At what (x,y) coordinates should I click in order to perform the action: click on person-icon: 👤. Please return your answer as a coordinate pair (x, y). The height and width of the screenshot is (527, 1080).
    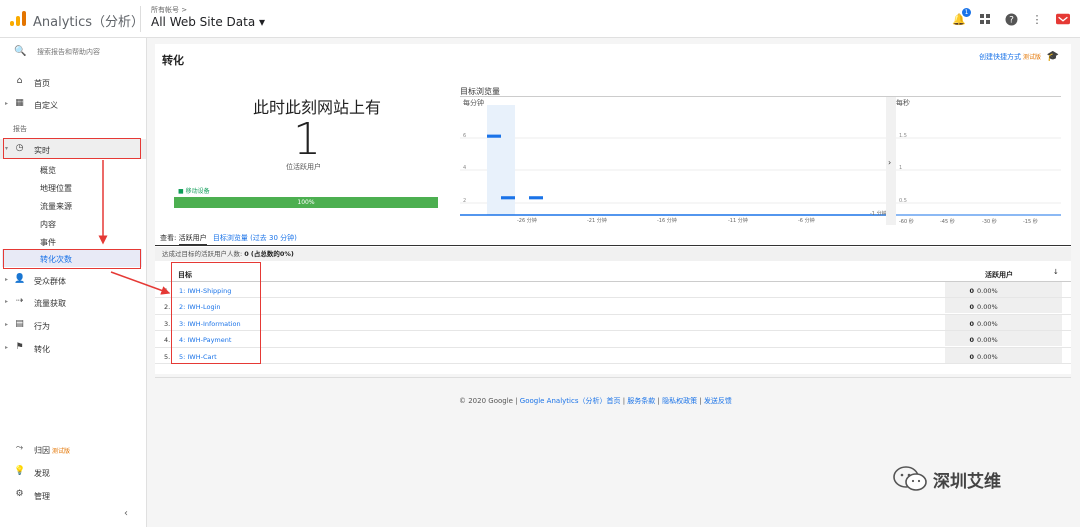
    Looking at the image, I should click on (20, 279).